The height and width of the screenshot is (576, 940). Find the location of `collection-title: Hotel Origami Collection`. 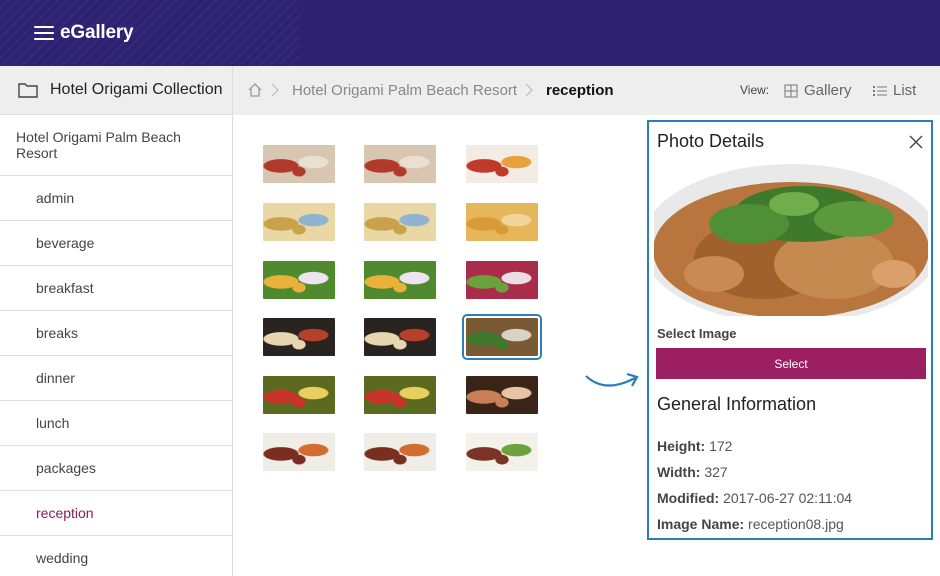

collection-title: Hotel Origami Collection is located at coordinates (136, 89).